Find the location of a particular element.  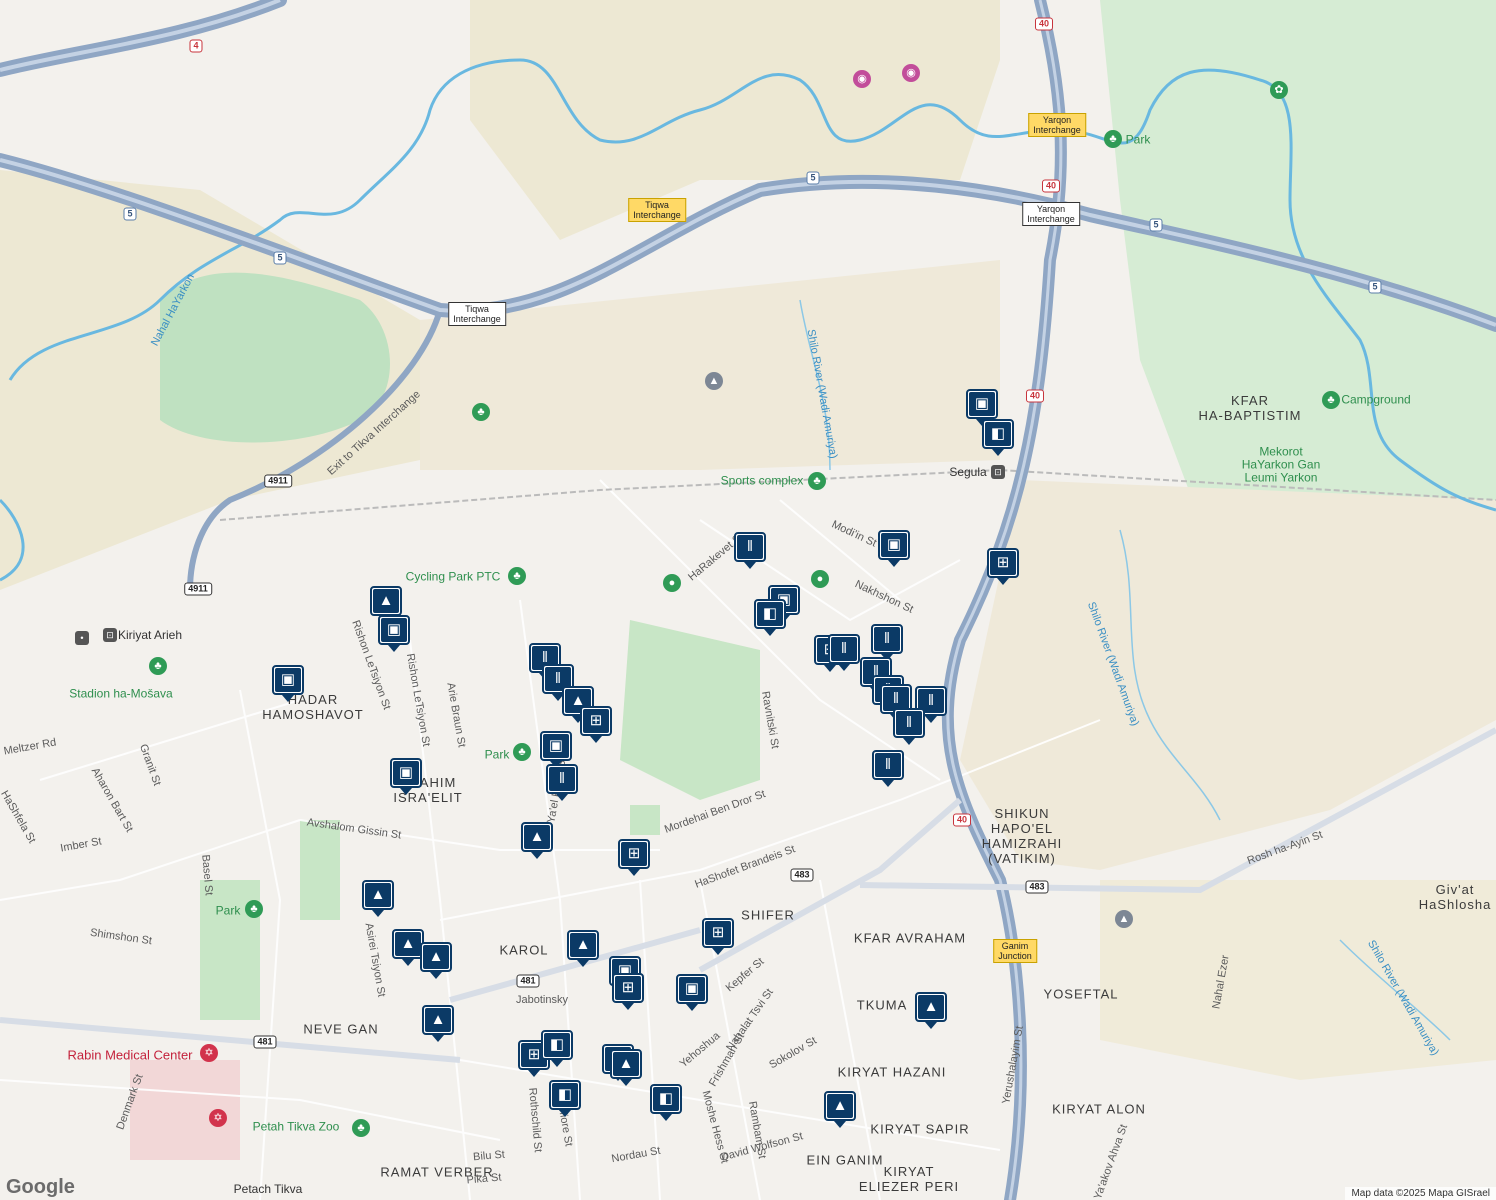

park-icon: ✿ is located at coordinates (1279, 90).